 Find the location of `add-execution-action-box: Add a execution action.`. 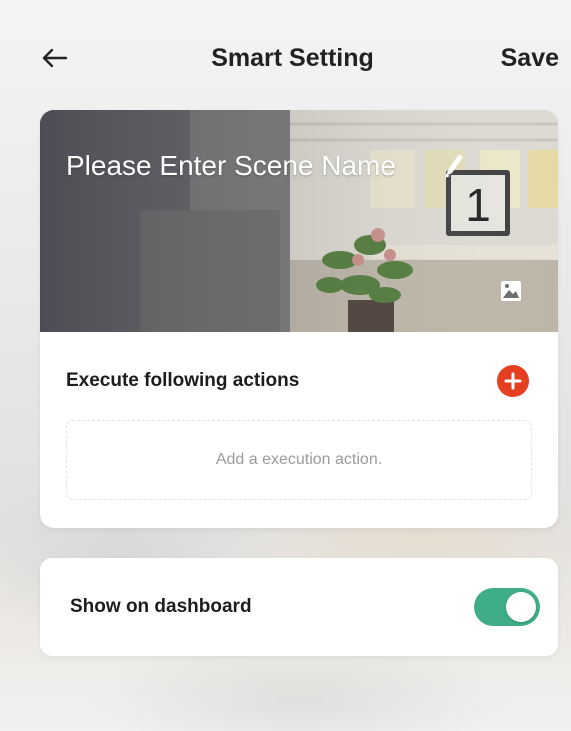

add-execution-action-box: Add a execution action. is located at coordinates (299, 460).